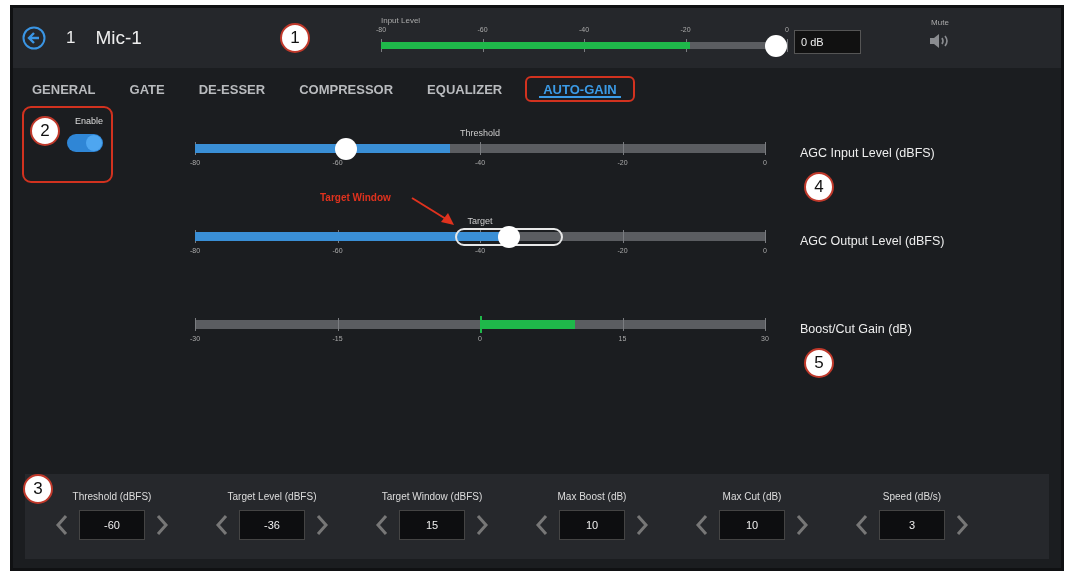  Describe the element at coordinates (118, 38) in the screenshot. I see `channel-name: Mic-1` at that location.